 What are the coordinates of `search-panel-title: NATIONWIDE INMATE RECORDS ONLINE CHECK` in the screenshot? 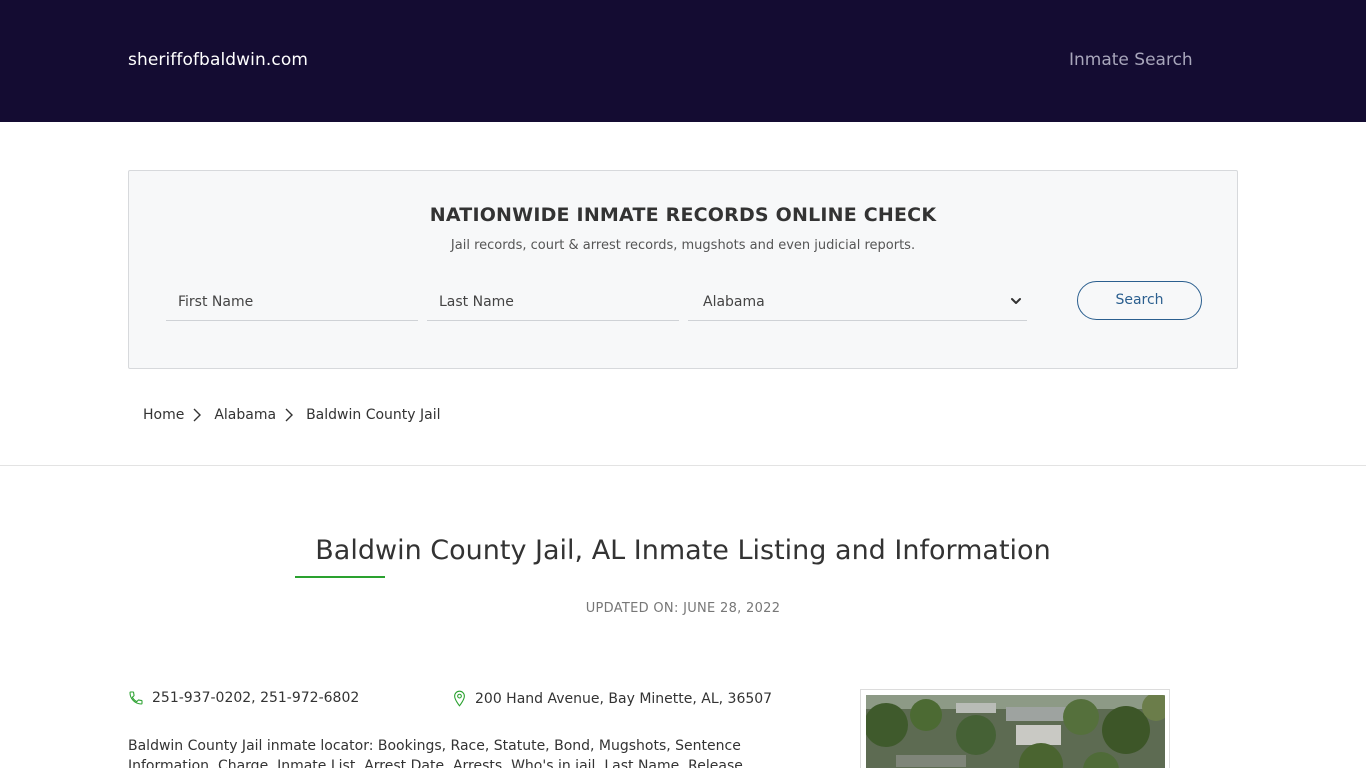 It's located at (683, 215).